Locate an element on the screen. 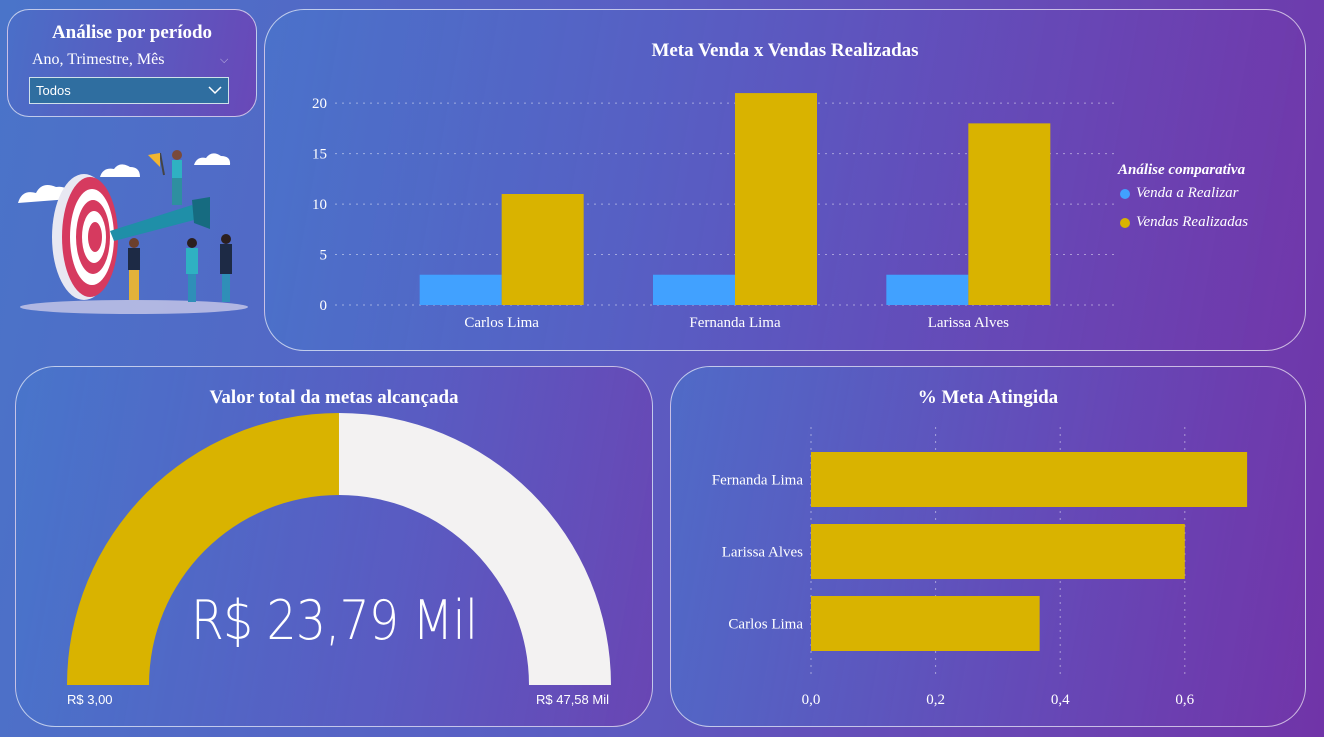 The width and height of the screenshot is (1324, 737). gauge-value: R$ 23,79 Mil is located at coordinates (334, 620).